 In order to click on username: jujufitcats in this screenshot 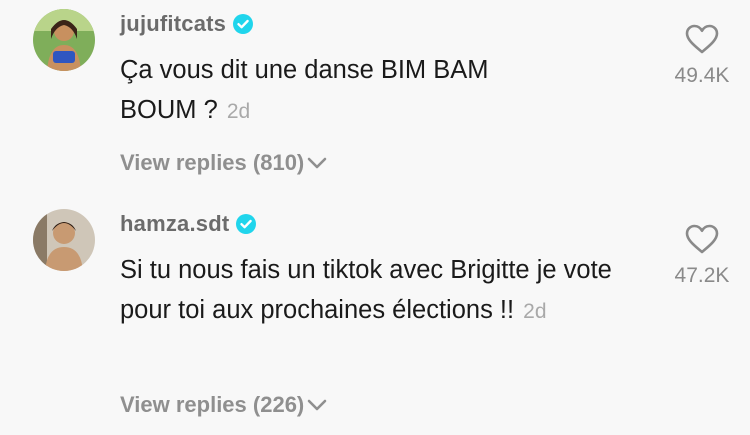, I will do `click(187, 24)`.